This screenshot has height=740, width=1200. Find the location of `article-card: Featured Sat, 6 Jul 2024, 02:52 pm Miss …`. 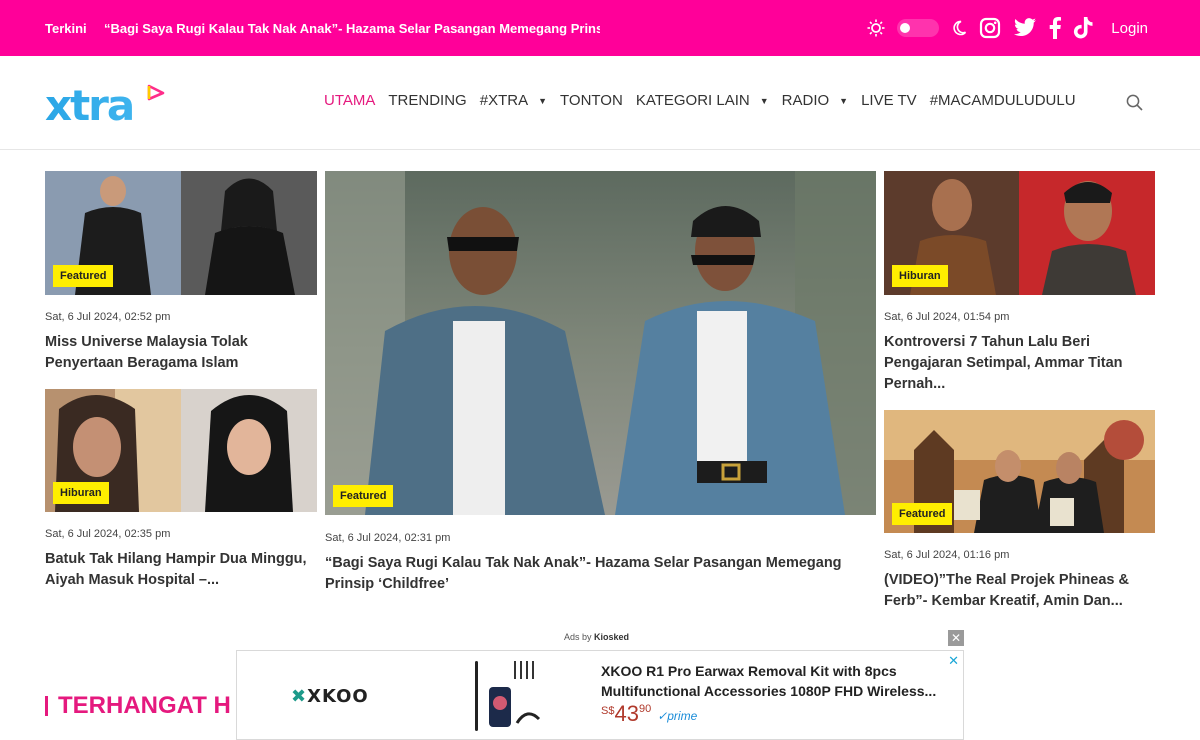

article-card: Featured Sat, 6 Jul 2024, 02:52 pm Miss … is located at coordinates (181, 272).